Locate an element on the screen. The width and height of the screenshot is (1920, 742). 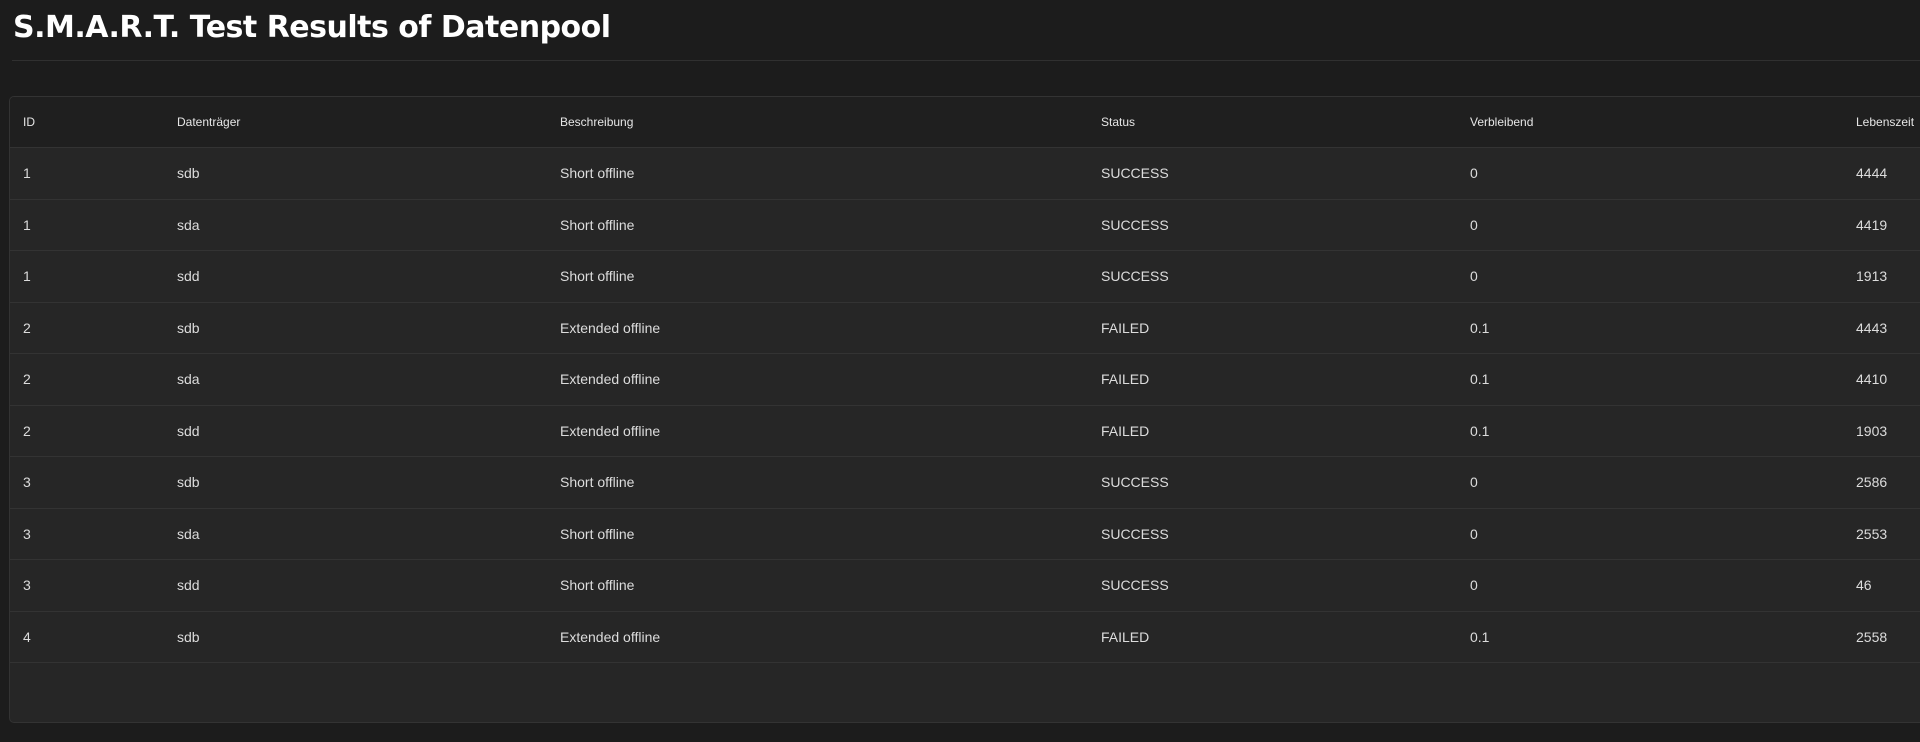
cell-lifetime: 1913 is located at coordinates (1872, 276).